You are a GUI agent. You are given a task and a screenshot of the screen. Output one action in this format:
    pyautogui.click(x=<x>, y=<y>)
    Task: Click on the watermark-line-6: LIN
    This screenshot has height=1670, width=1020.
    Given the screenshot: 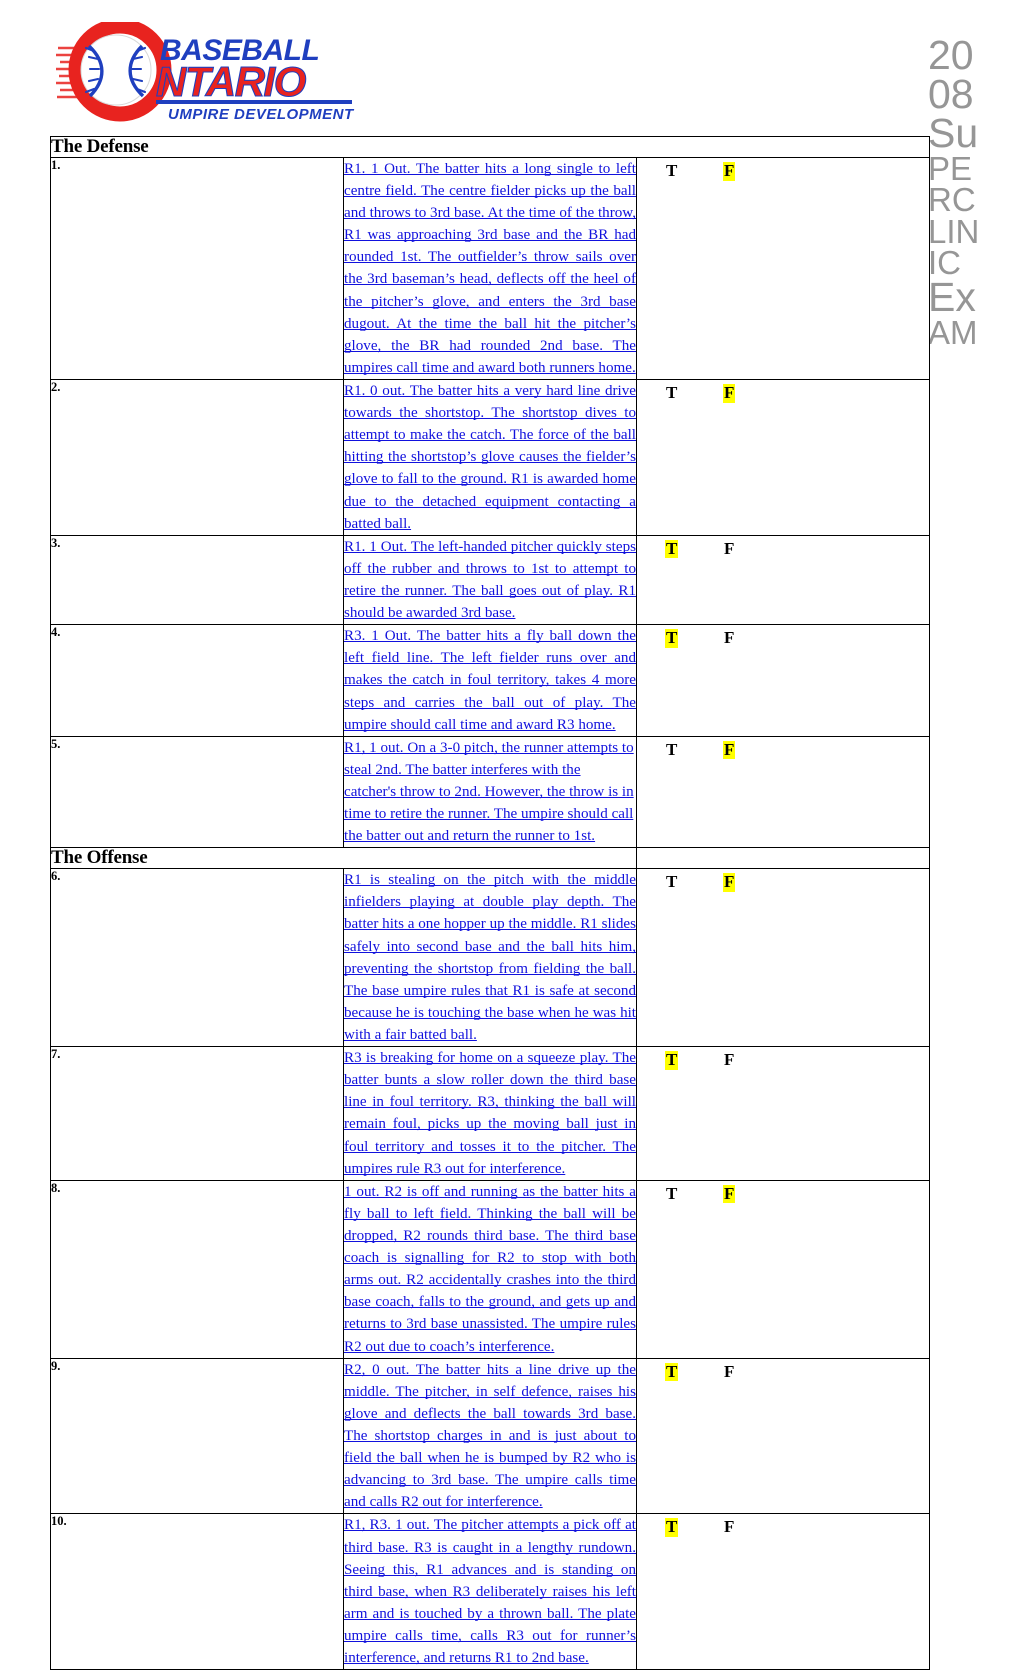 What is the action you would take?
    pyautogui.click(x=954, y=231)
    